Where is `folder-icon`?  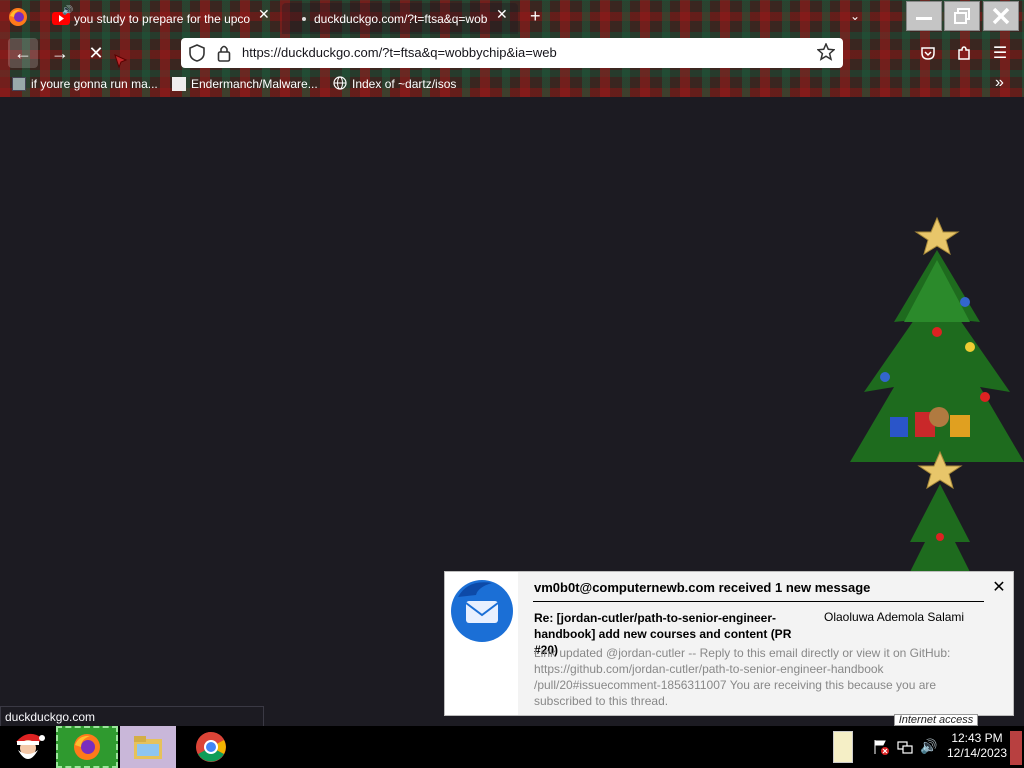
folder-icon is located at coordinates (148, 747).